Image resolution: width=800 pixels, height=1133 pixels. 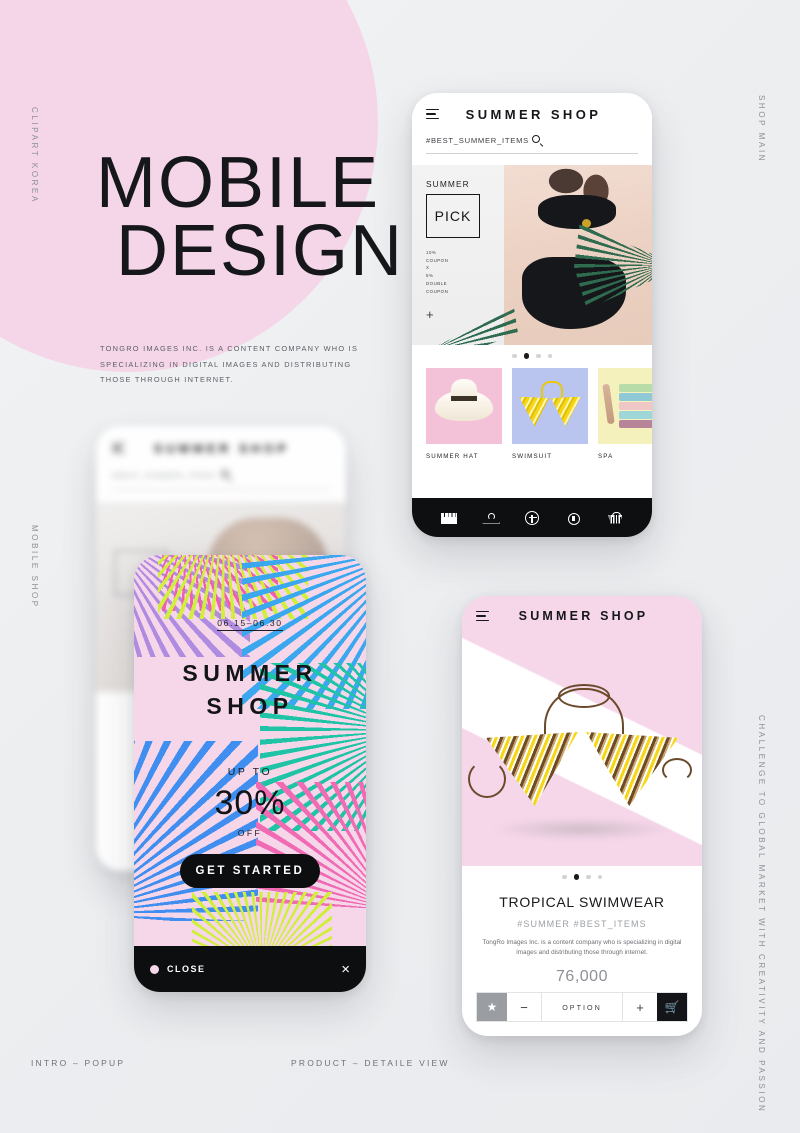 I want to click on label-clipart-korea: CLIPART KOREA, so click(x=34, y=155).